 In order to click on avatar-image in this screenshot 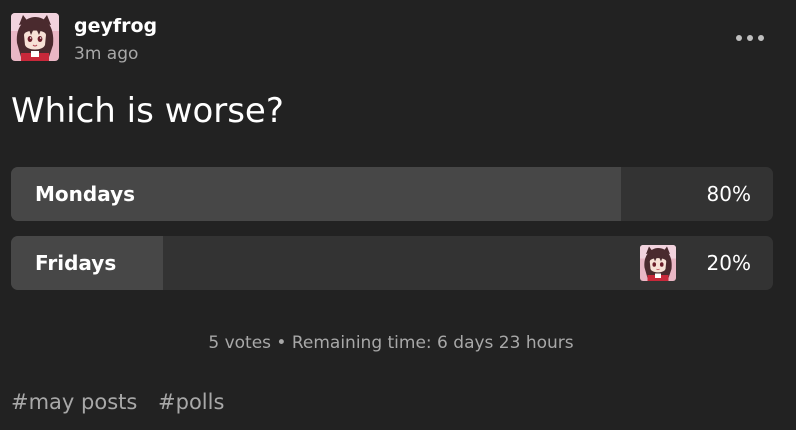, I will do `click(35, 37)`.